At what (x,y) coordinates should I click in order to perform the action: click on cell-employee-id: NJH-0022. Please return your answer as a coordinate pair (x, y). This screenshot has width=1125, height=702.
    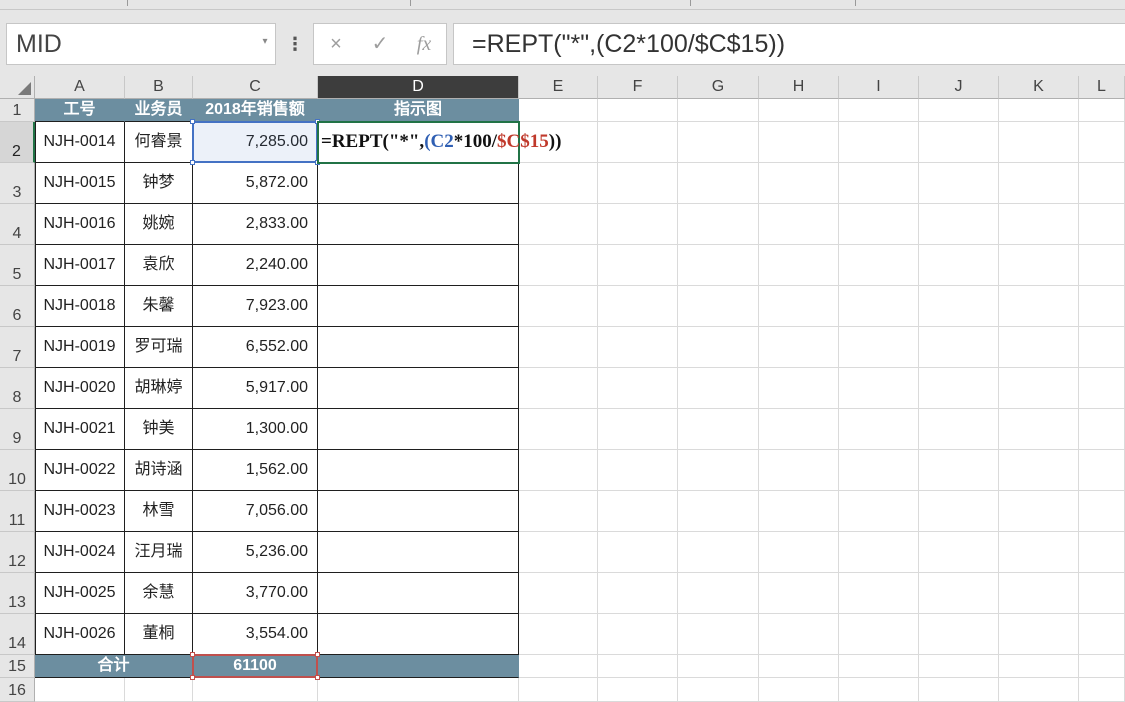
    Looking at the image, I should click on (80, 470).